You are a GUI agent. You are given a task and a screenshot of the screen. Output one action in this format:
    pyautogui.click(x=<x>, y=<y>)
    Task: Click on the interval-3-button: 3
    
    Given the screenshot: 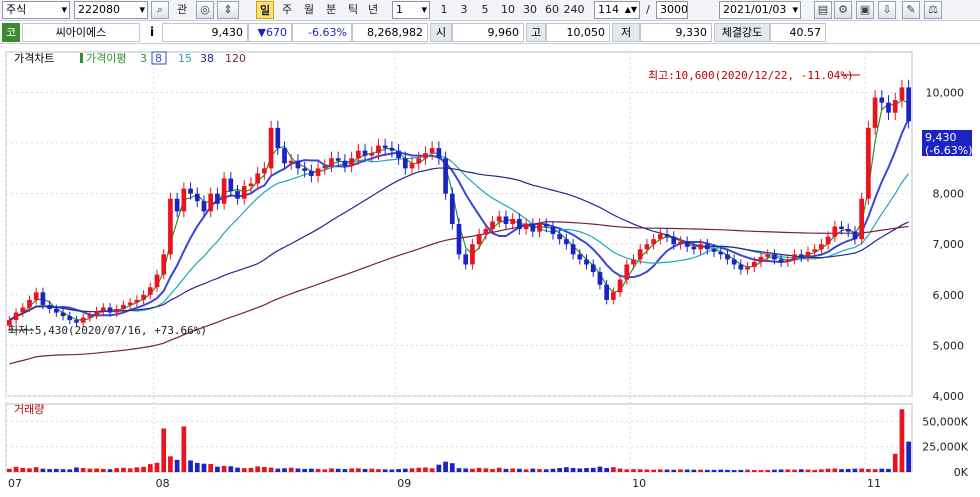 What is the action you would take?
    pyautogui.click(x=464, y=10)
    